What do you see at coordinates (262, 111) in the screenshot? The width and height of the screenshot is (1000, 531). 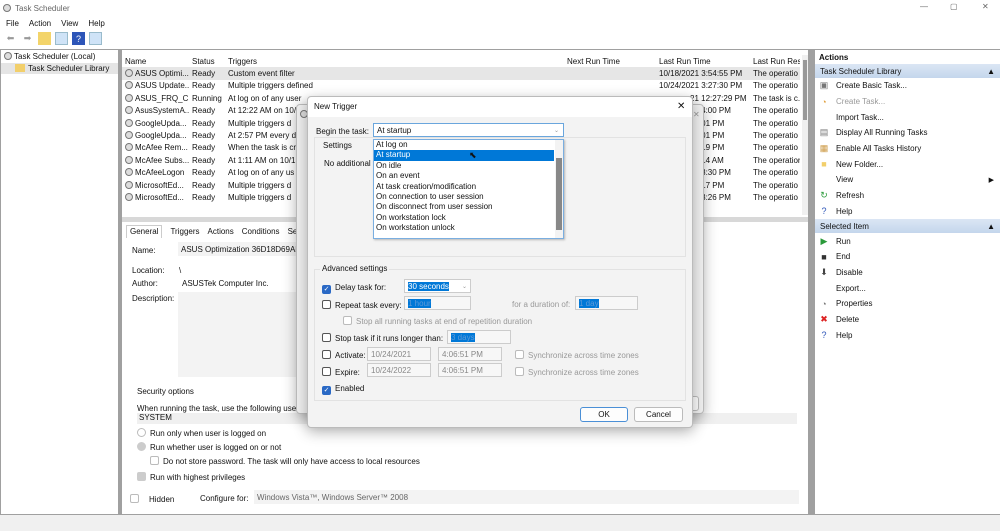 I see `cell-text: At 12:22 AM on 10/` at bounding box center [262, 111].